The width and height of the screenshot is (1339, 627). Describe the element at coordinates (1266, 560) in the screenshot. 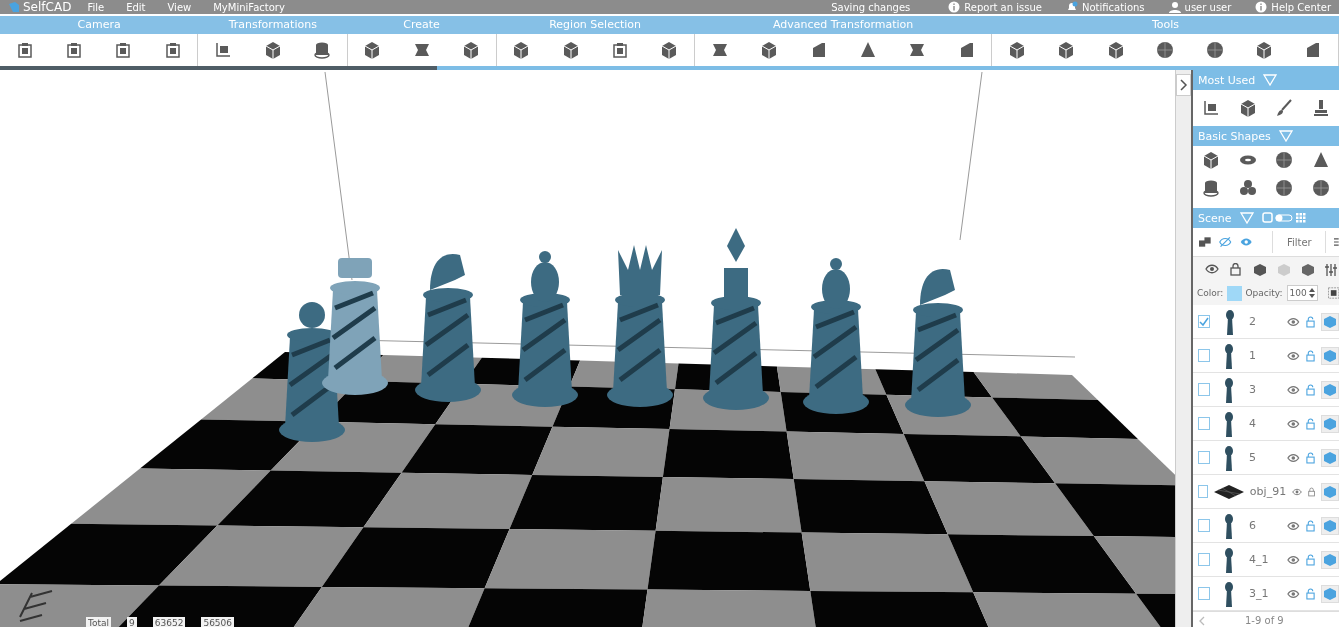

I see `scene-object-row: 4_1` at that location.